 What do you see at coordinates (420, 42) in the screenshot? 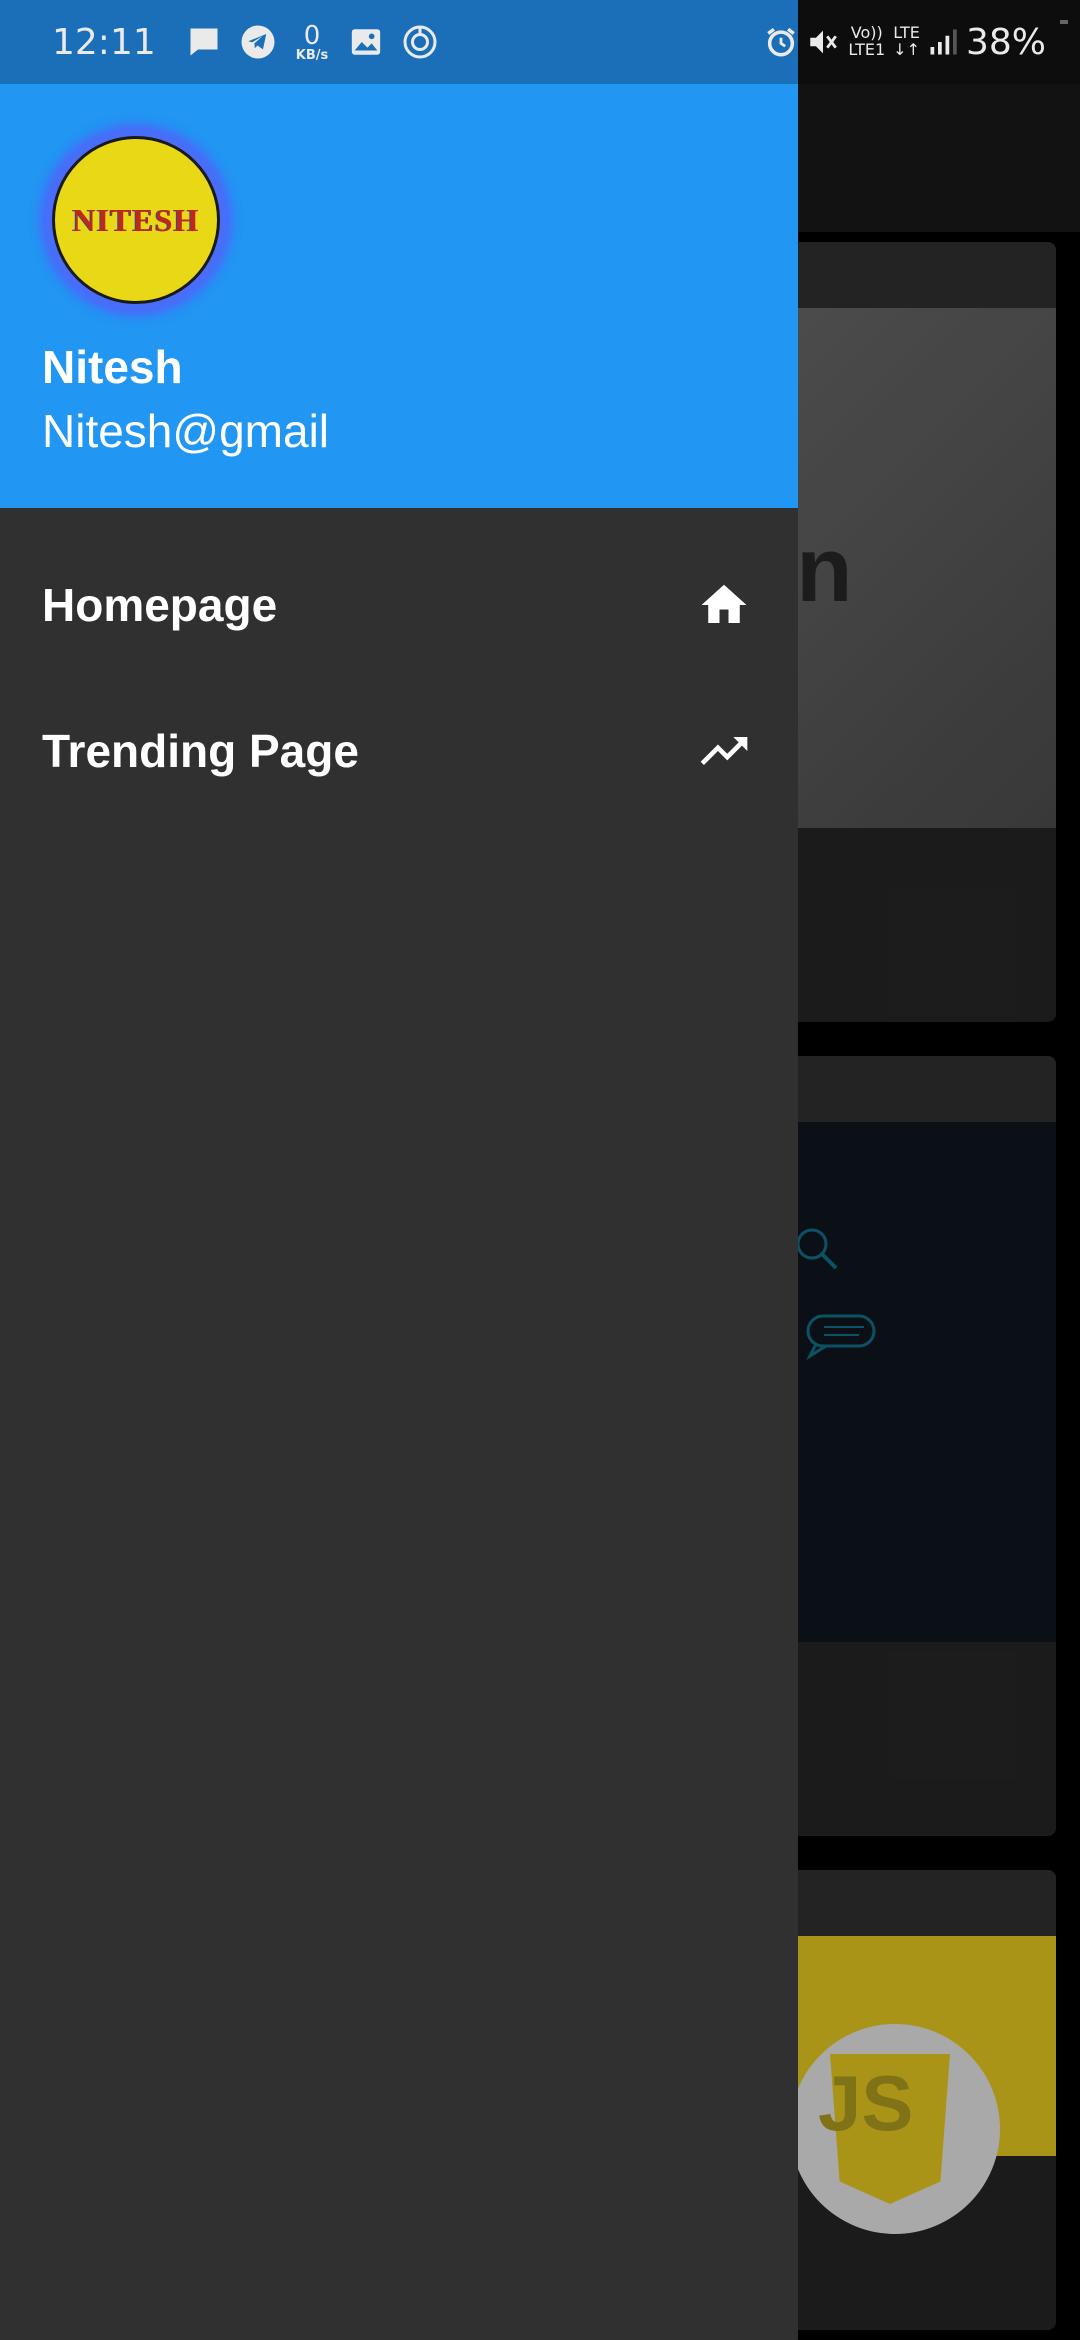
I see `sync-icon` at bounding box center [420, 42].